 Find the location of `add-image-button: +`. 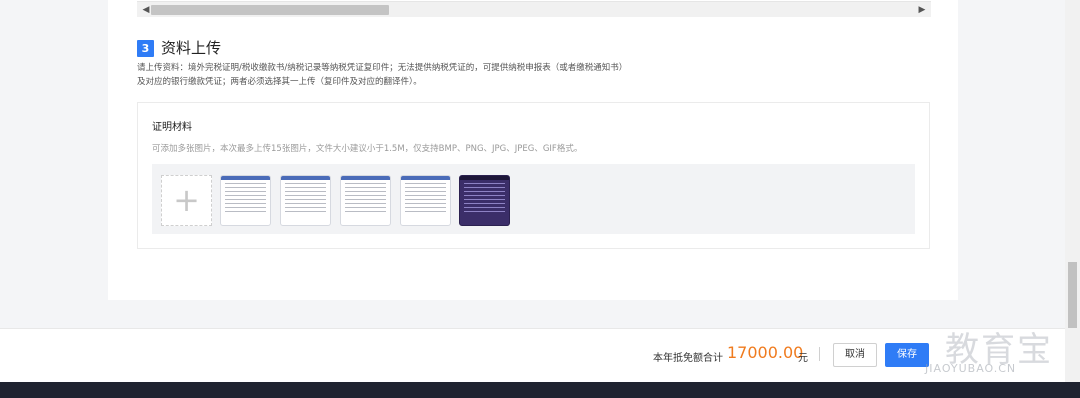

add-image-button: + is located at coordinates (186, 200).